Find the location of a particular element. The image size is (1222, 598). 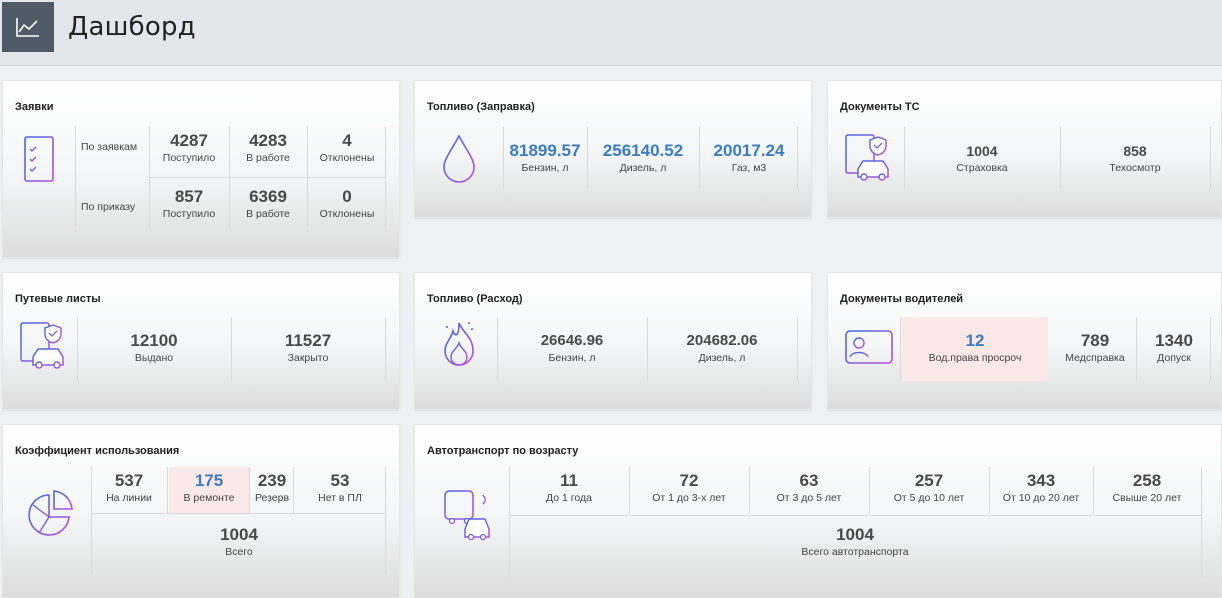

vehicle-docs-title: Документы ТС is located at coordinates (880, 107).